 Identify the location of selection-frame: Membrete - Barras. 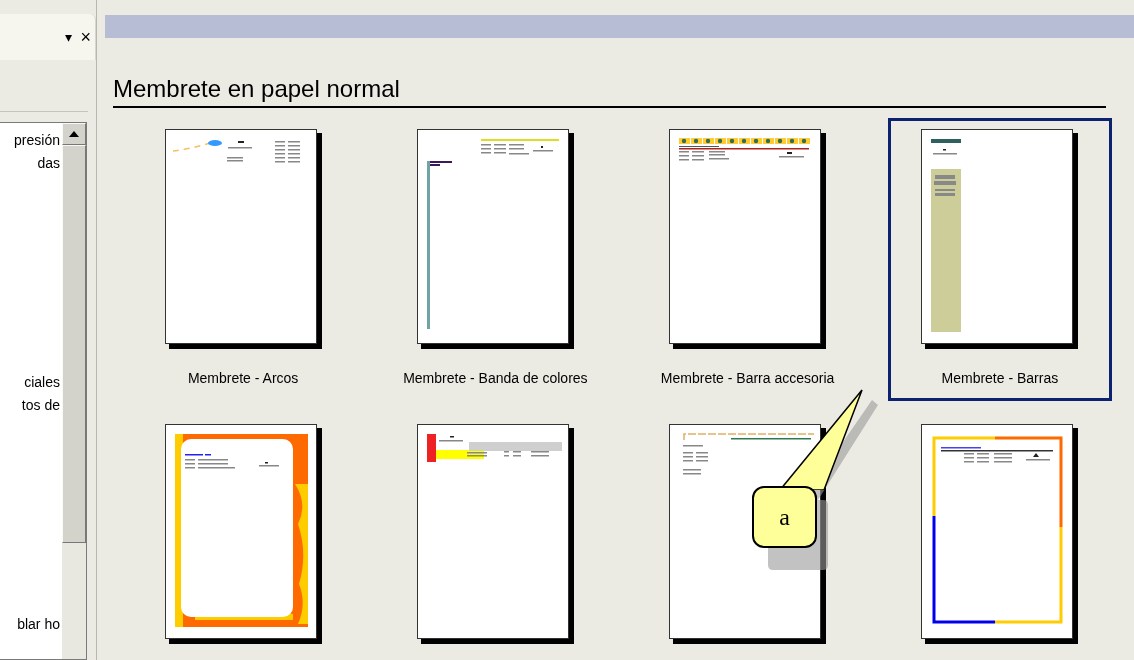
(999, 259).